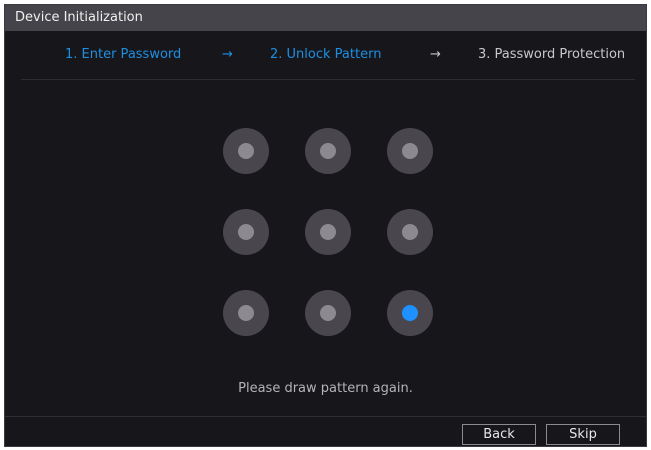 The width and height of the screenshot is (651, 450). What do you see at coordinates (325, 388) in the screenshot?
I see `pattern-hint: Please draw pattern again.` at bounding box center [325, 388].